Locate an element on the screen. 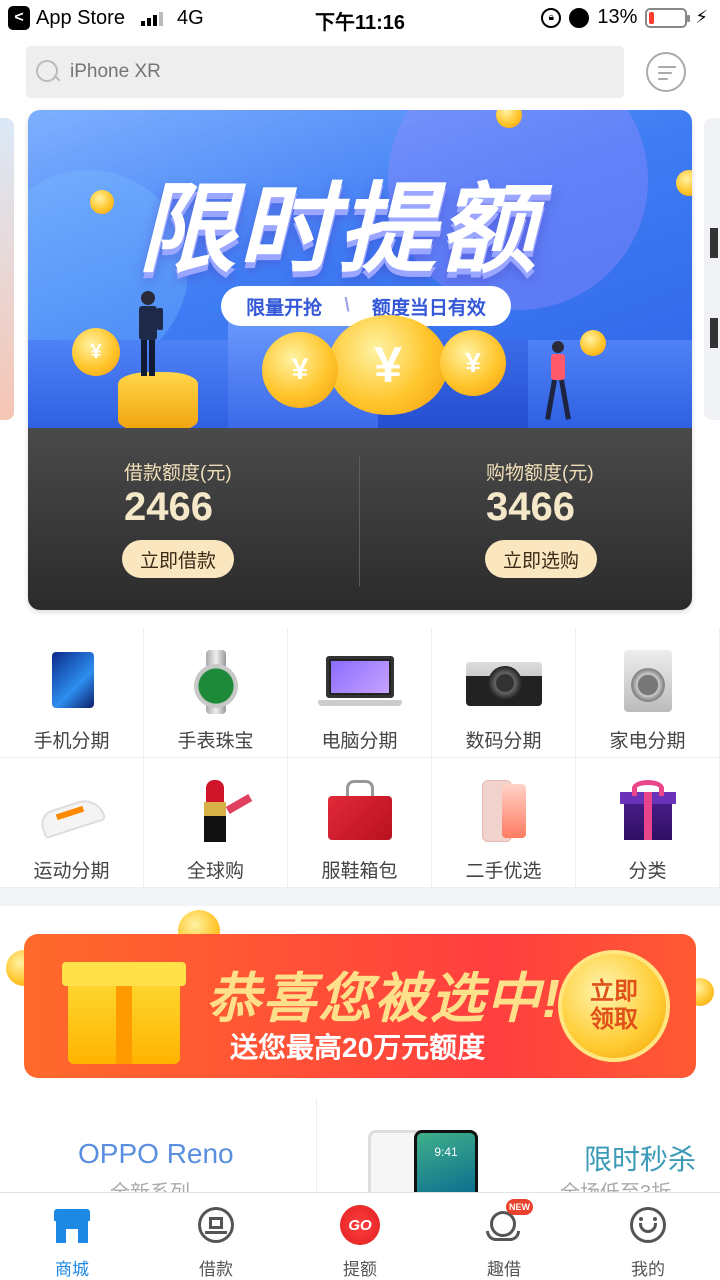  shop-credit-label: 购物额度(元) is located at coordinates (540, 473).